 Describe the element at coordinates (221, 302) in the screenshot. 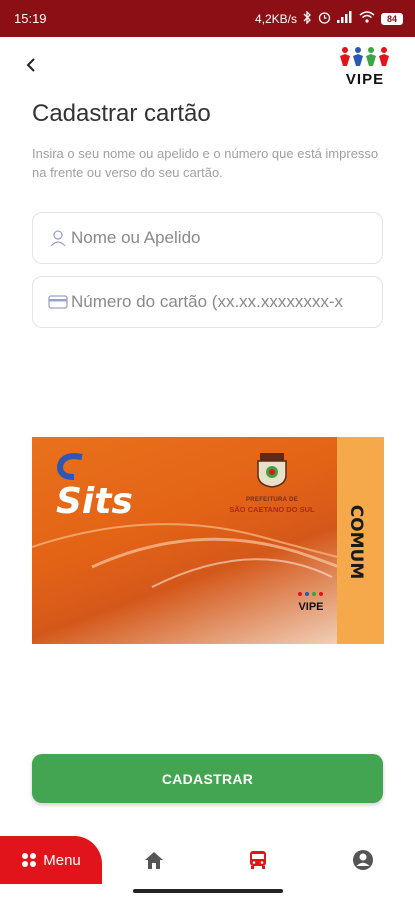

I see `card-number-input` at that location.